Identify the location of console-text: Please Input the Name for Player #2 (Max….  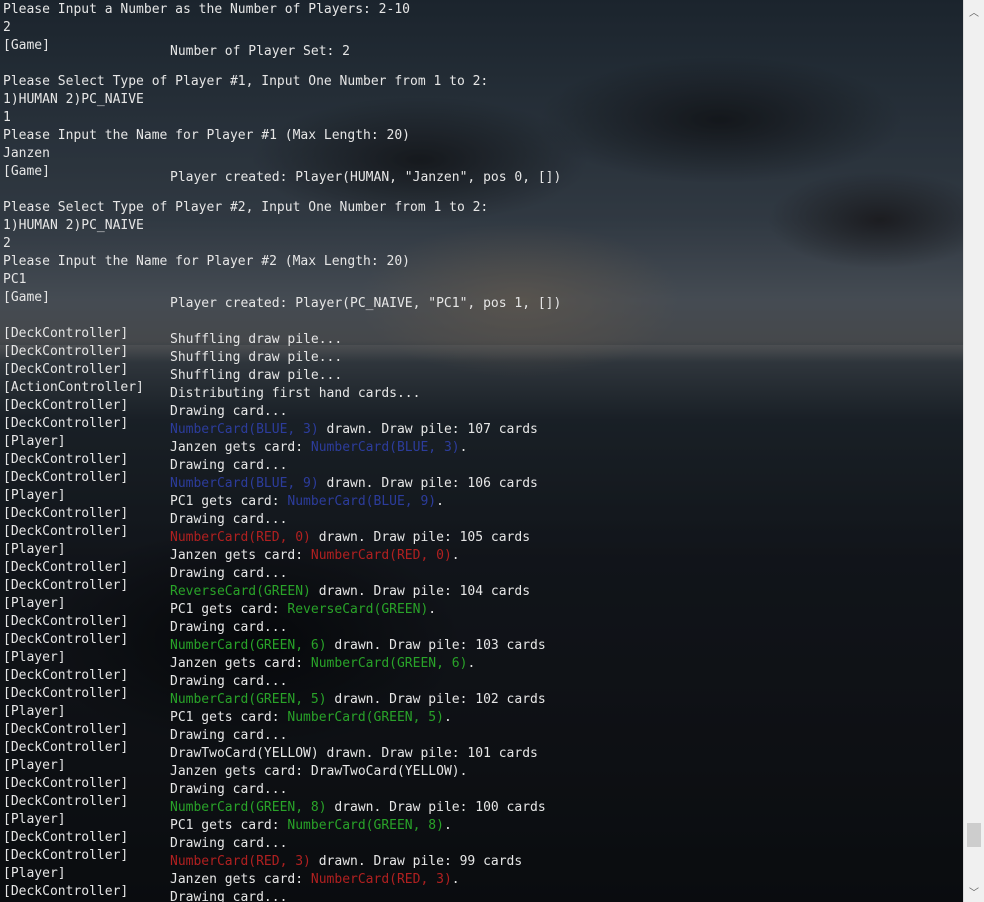
(206, 261).